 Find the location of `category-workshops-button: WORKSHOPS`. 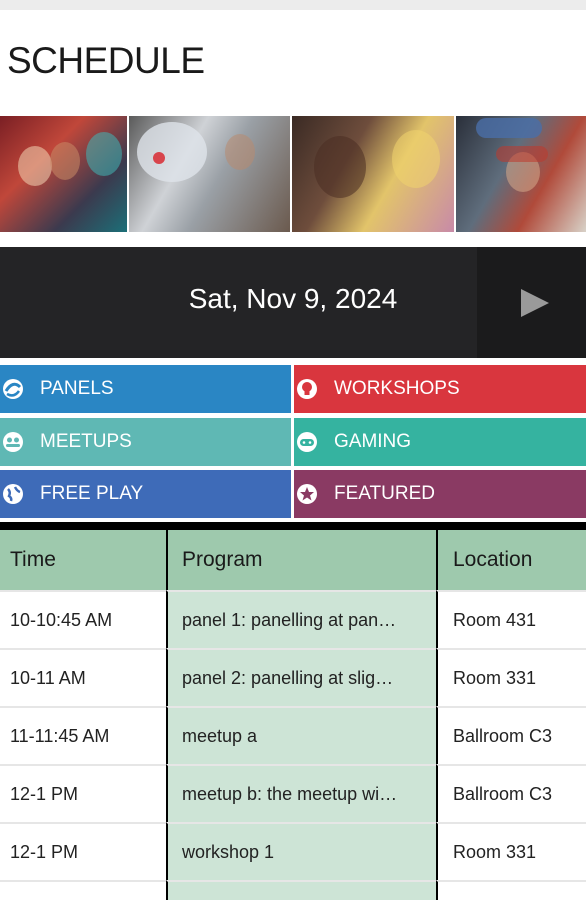

category-workshops-button: WORKSHOPS is located at coordinates (440, 389).